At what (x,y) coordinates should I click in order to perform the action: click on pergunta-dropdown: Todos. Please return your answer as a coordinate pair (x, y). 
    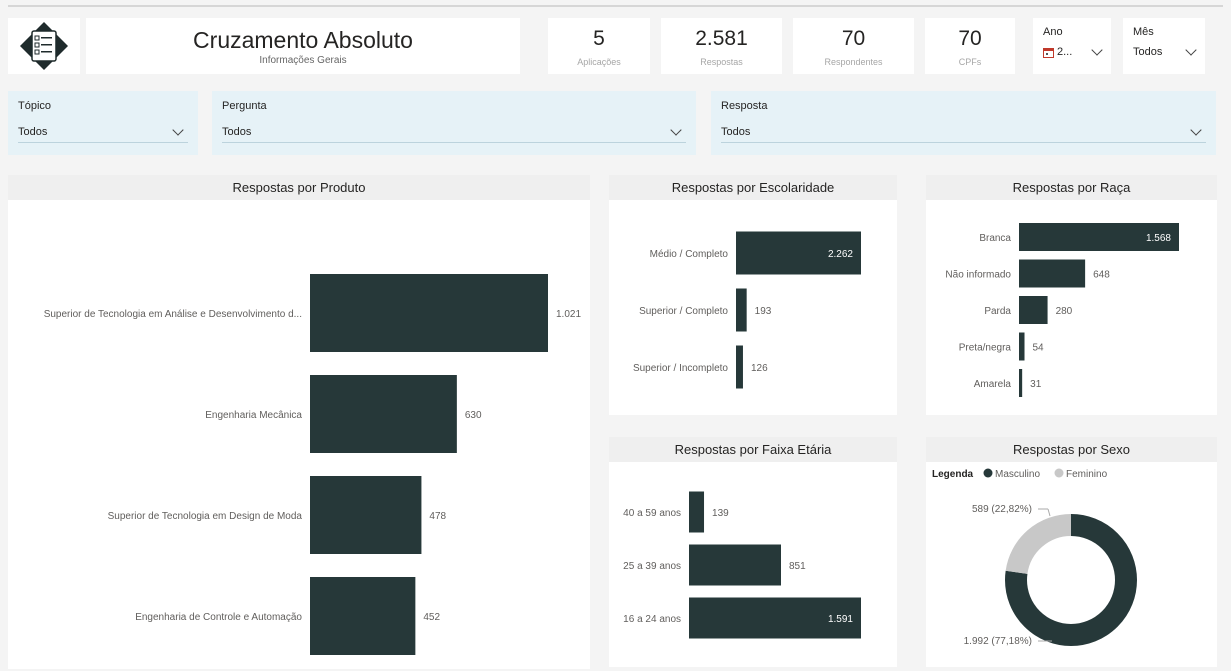
    Looking at the image, I should click on (454, 132).